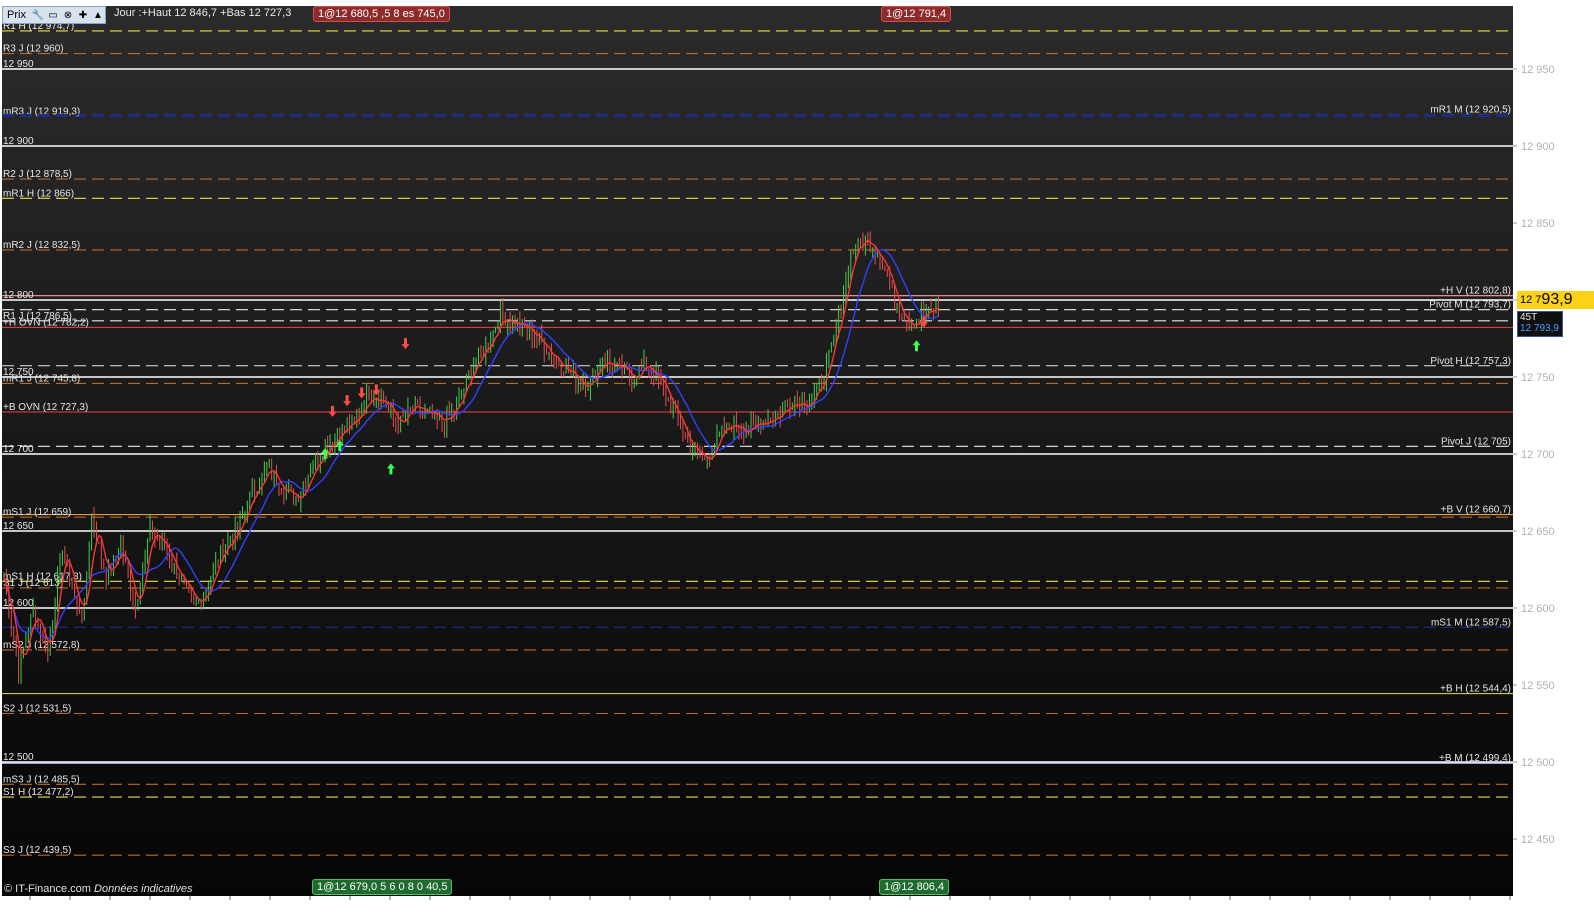  I want to click on level-label: +B OVN (12 727,3), so click(45, 407).